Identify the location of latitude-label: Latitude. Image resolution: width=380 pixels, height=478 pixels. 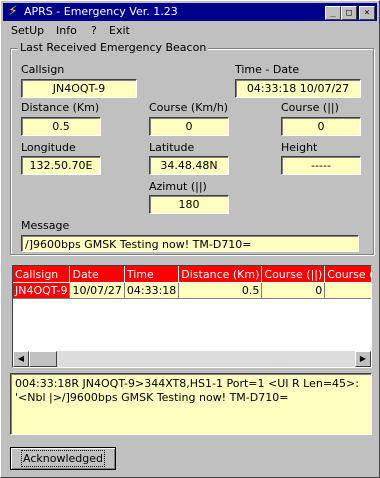
(172, 147).